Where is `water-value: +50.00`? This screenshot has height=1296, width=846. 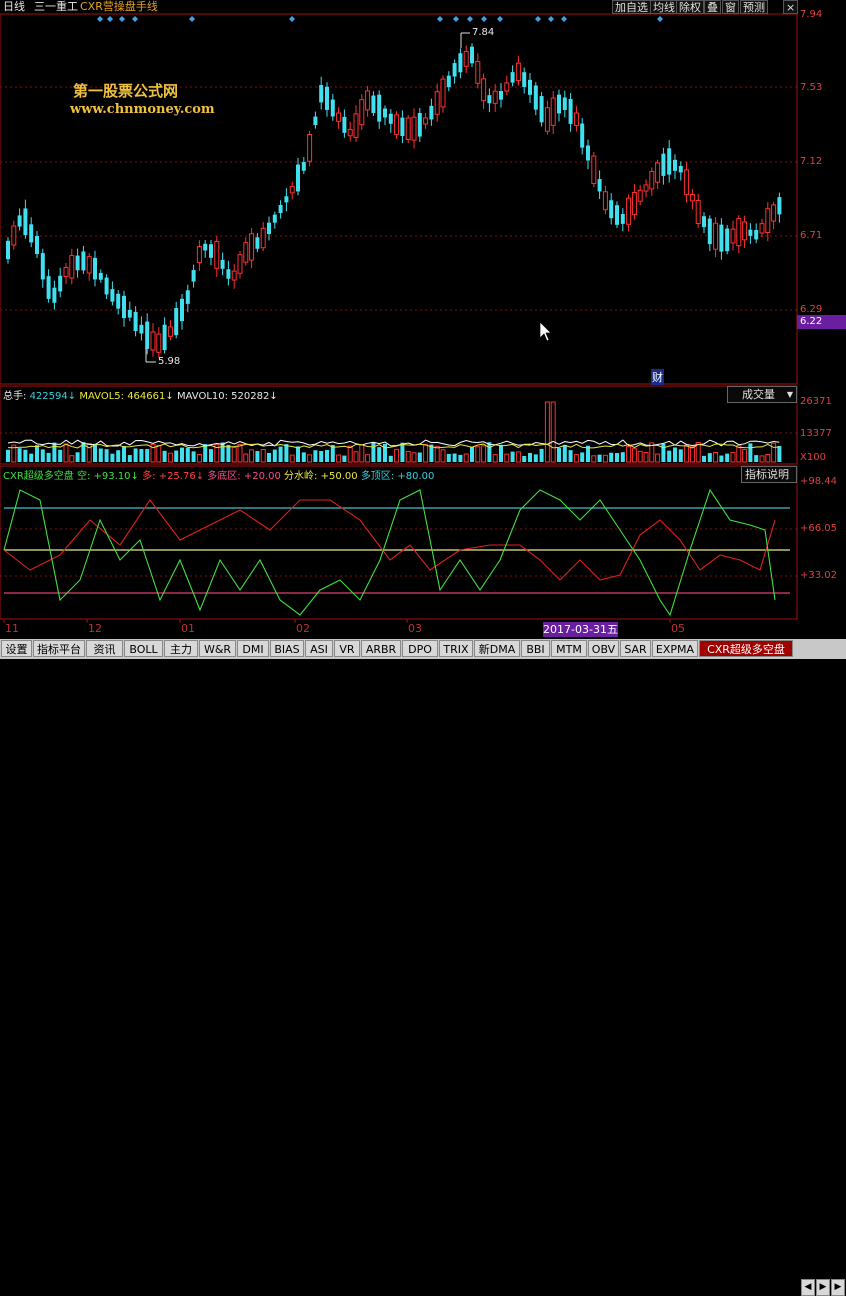 water-value: +50.00 is located at coordinates (339, 476).